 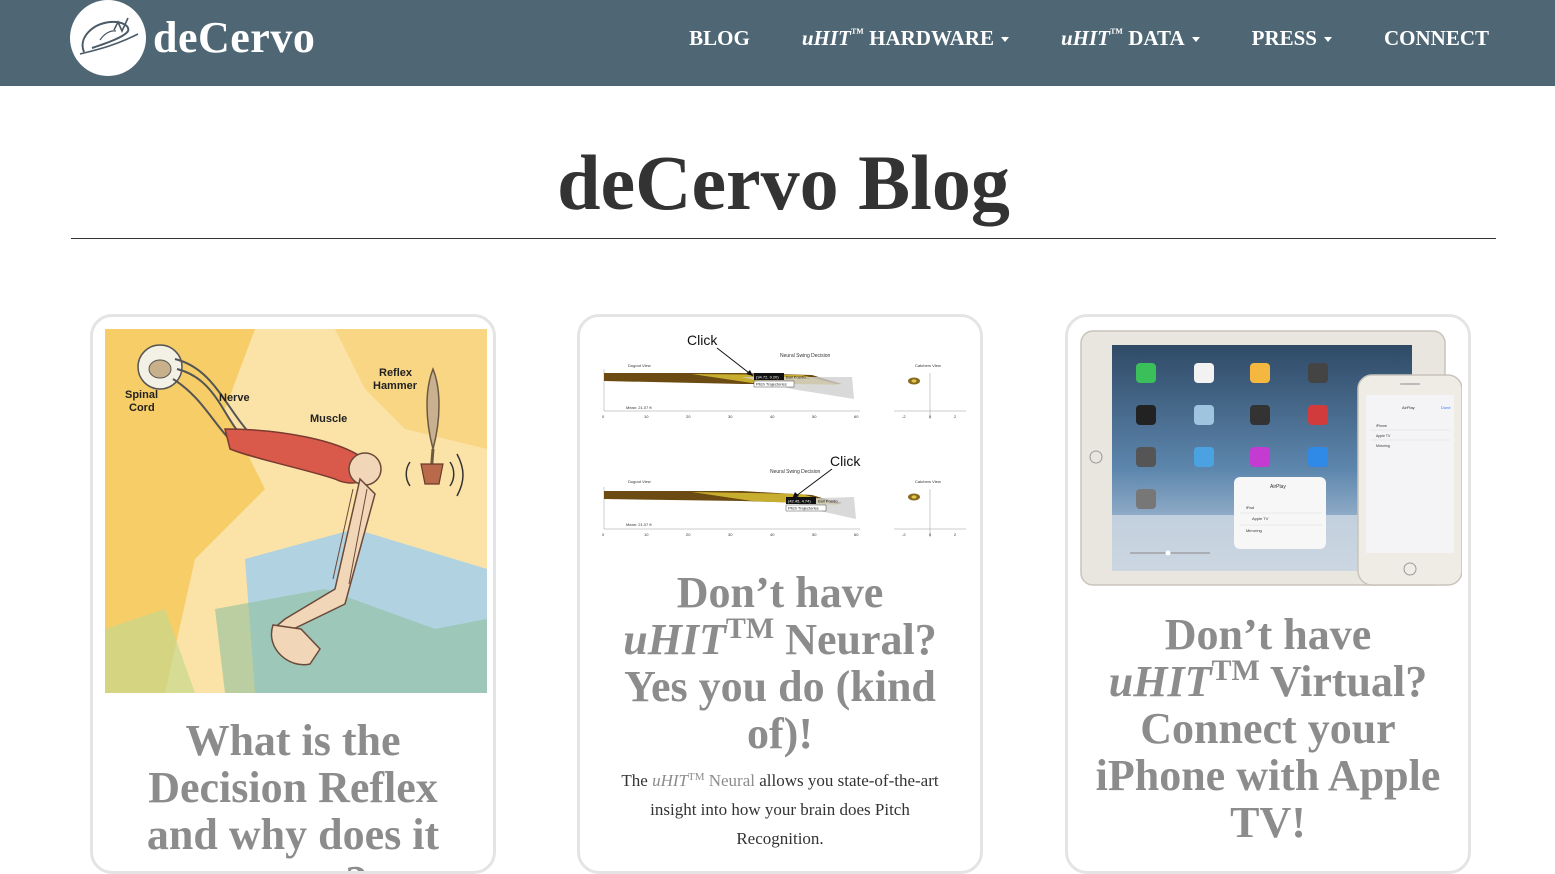 What do you see at coordinates (803, 508) in the screenshot?
I see `pitch-traj-2: Pitch Trajectories` at bounding box center [803, 508].